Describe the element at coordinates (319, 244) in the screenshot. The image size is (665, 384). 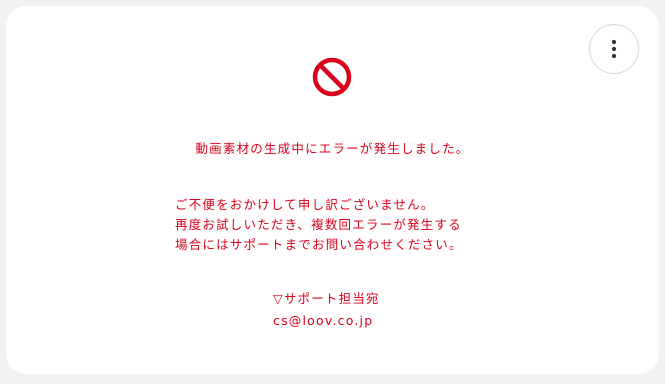
I see `apology-line: 場合にはサポートまでお問い合わせください。` at that location.